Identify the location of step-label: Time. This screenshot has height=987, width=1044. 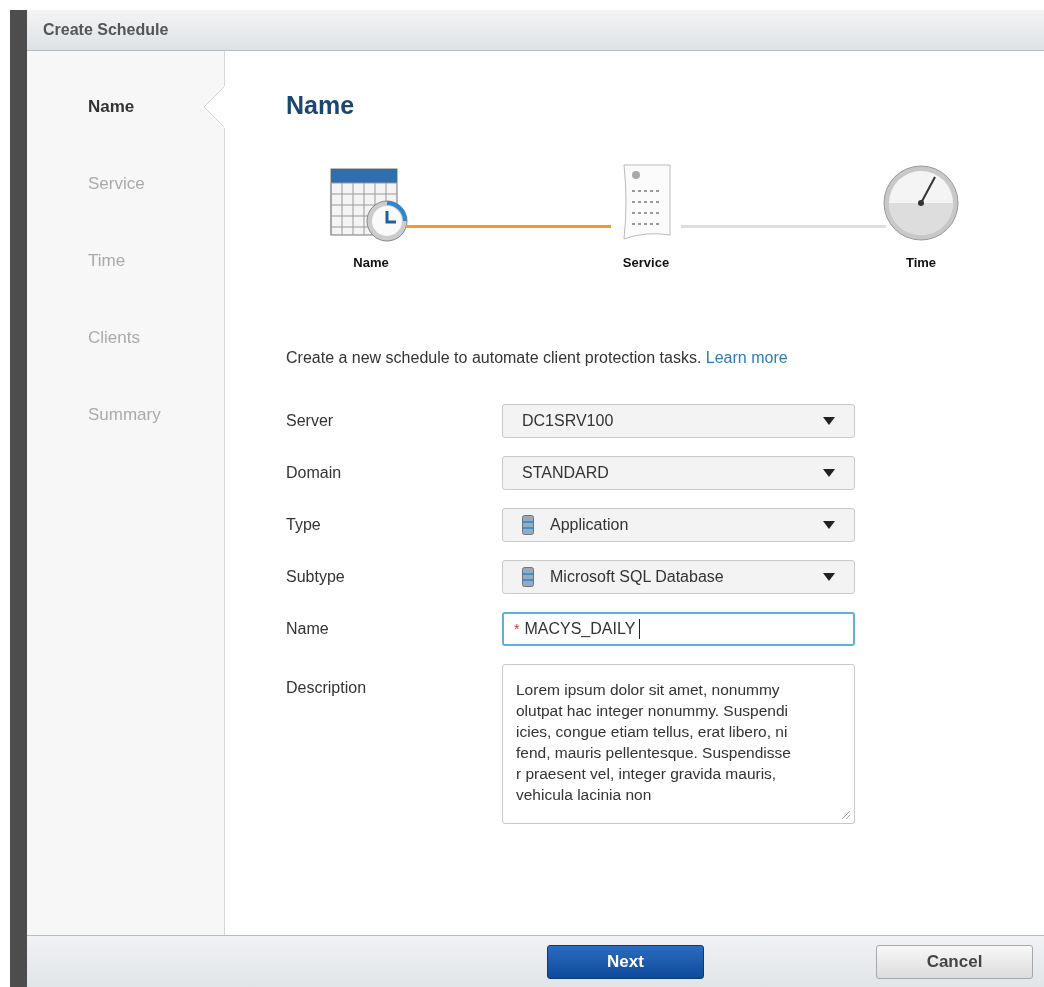
(921, 262).